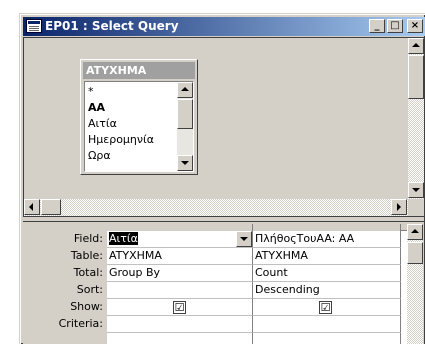  What do you see at coordinates (121, 139) in the screenshot?
I see `field-item-date: Ημερομηνία` at bounding box center [121, 139].